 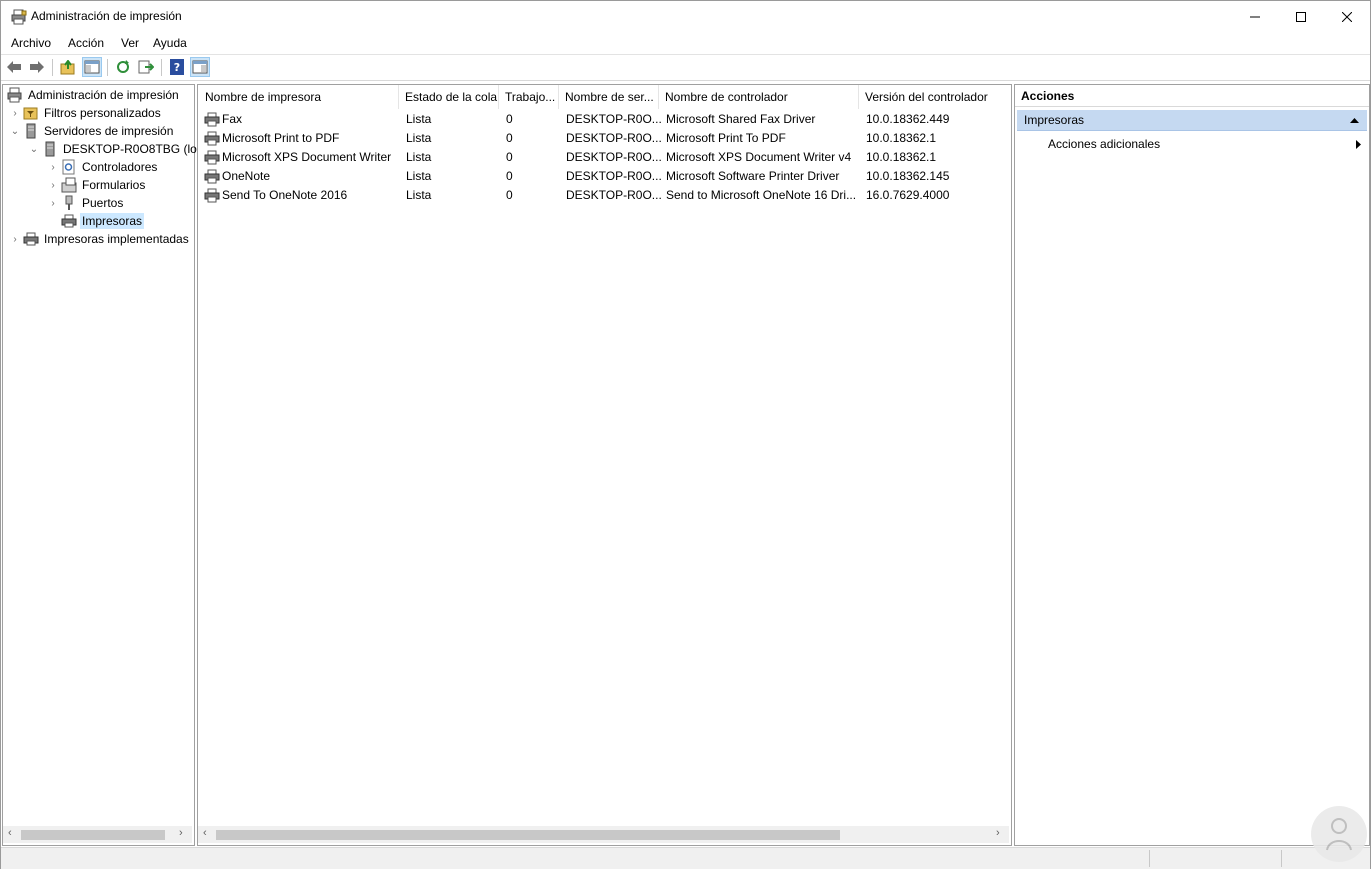 I want to click on list-horizontal-scrollbar: ‹ ›, so click(x=603, y=834).